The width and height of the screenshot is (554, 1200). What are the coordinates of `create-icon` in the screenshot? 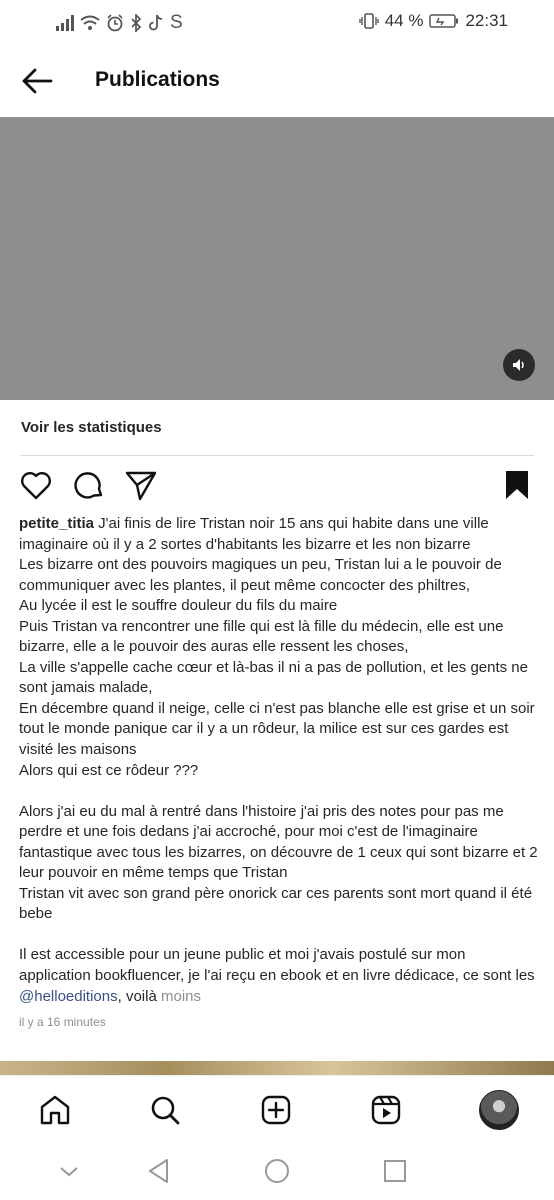 It's located at (276, 1110).